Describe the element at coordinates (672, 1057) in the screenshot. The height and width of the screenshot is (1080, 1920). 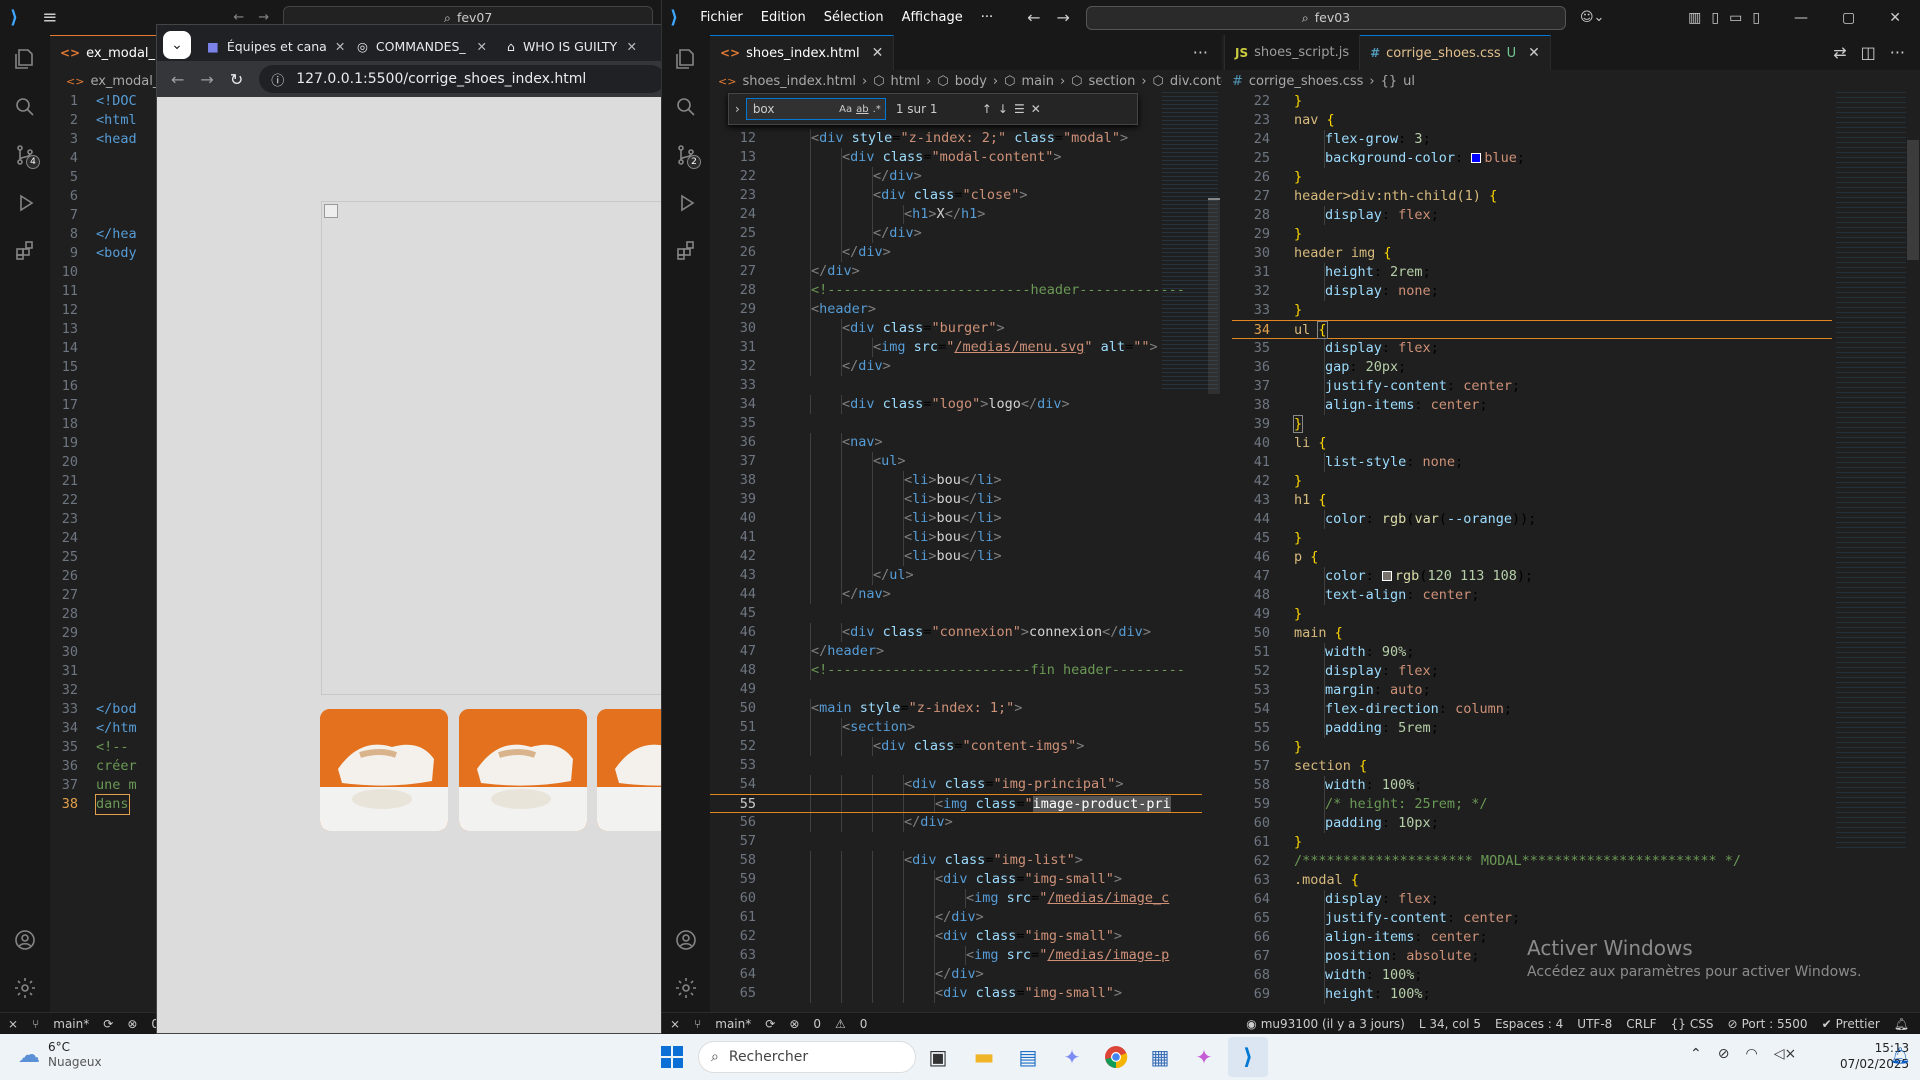
I see `start-icon` at that location.